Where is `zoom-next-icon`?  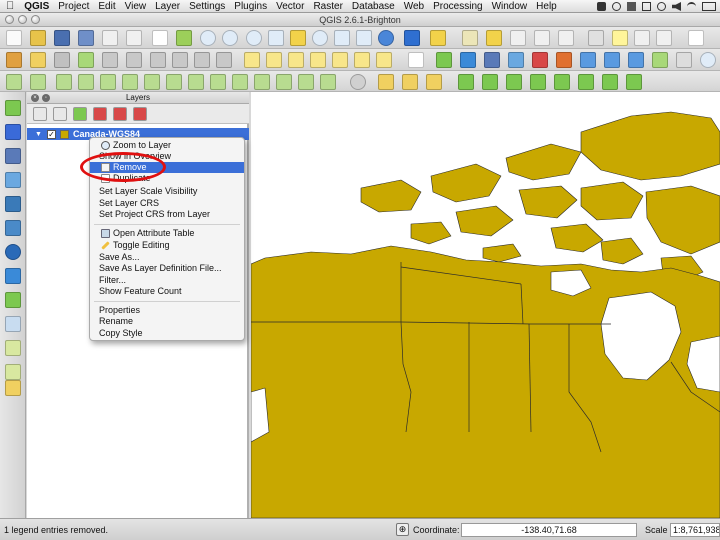 zoom-next-icon is located at coordinates (364, 38).